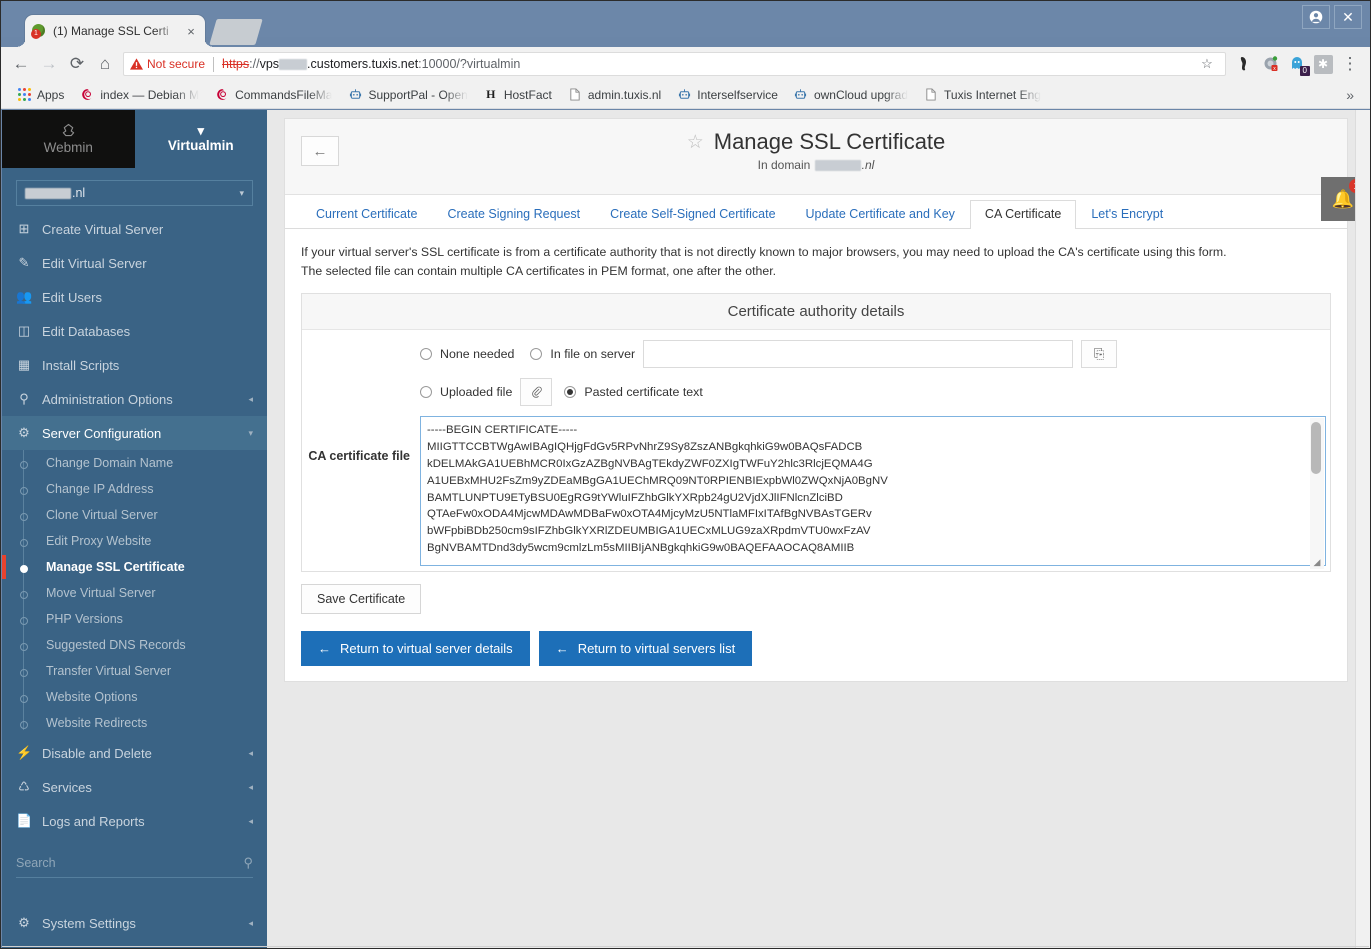 The height and width of the screenshot is (949, 1371). Describe the element at coordinates (1023, 214) in the screenshot. I see `tab-ca-certificate: CA Certificate` at that location.